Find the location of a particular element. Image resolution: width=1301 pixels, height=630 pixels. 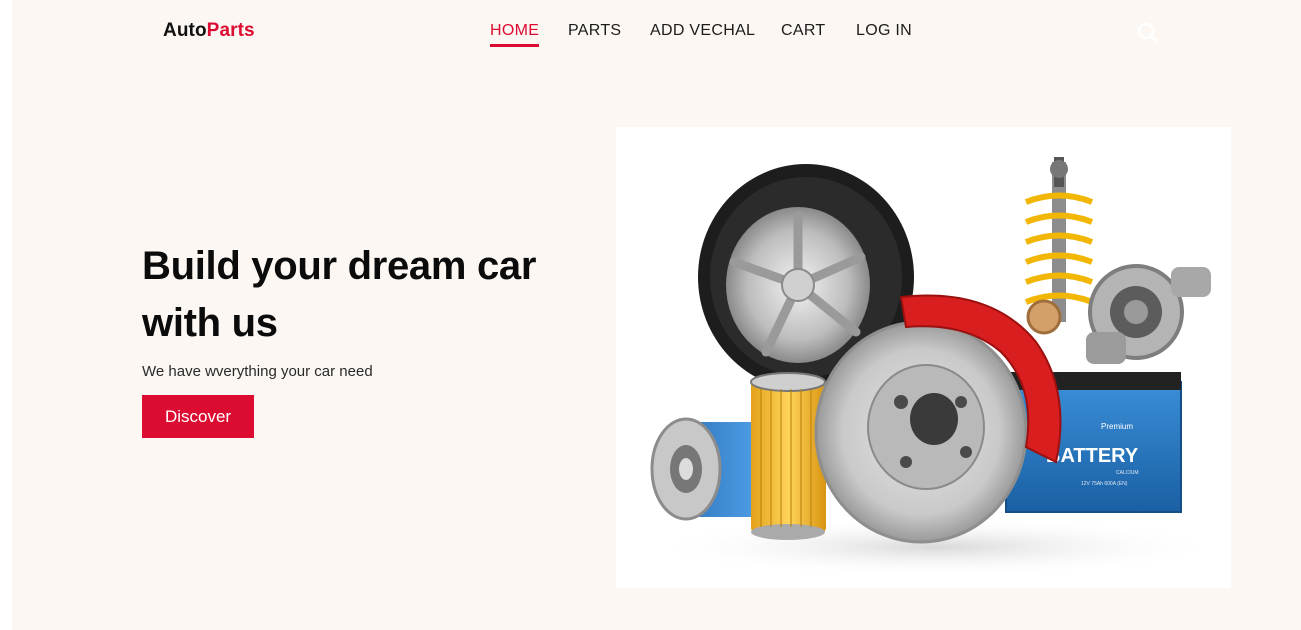

battery-spec-text: 12V 75Ah 600A (EN) is located at coordinates (1104, 484).